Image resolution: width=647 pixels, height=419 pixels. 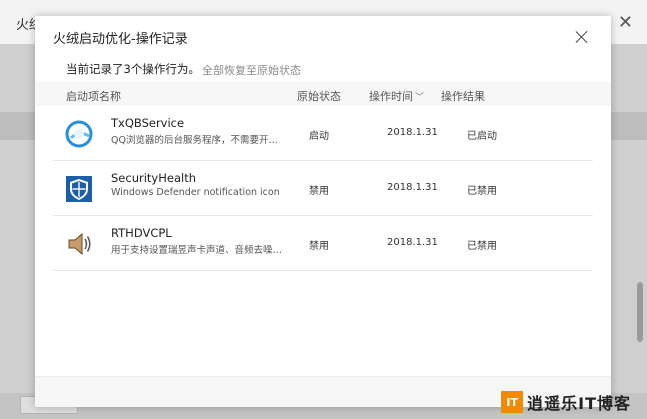 I want to click on watermark-badge: IT, so click(x=512, y=402).